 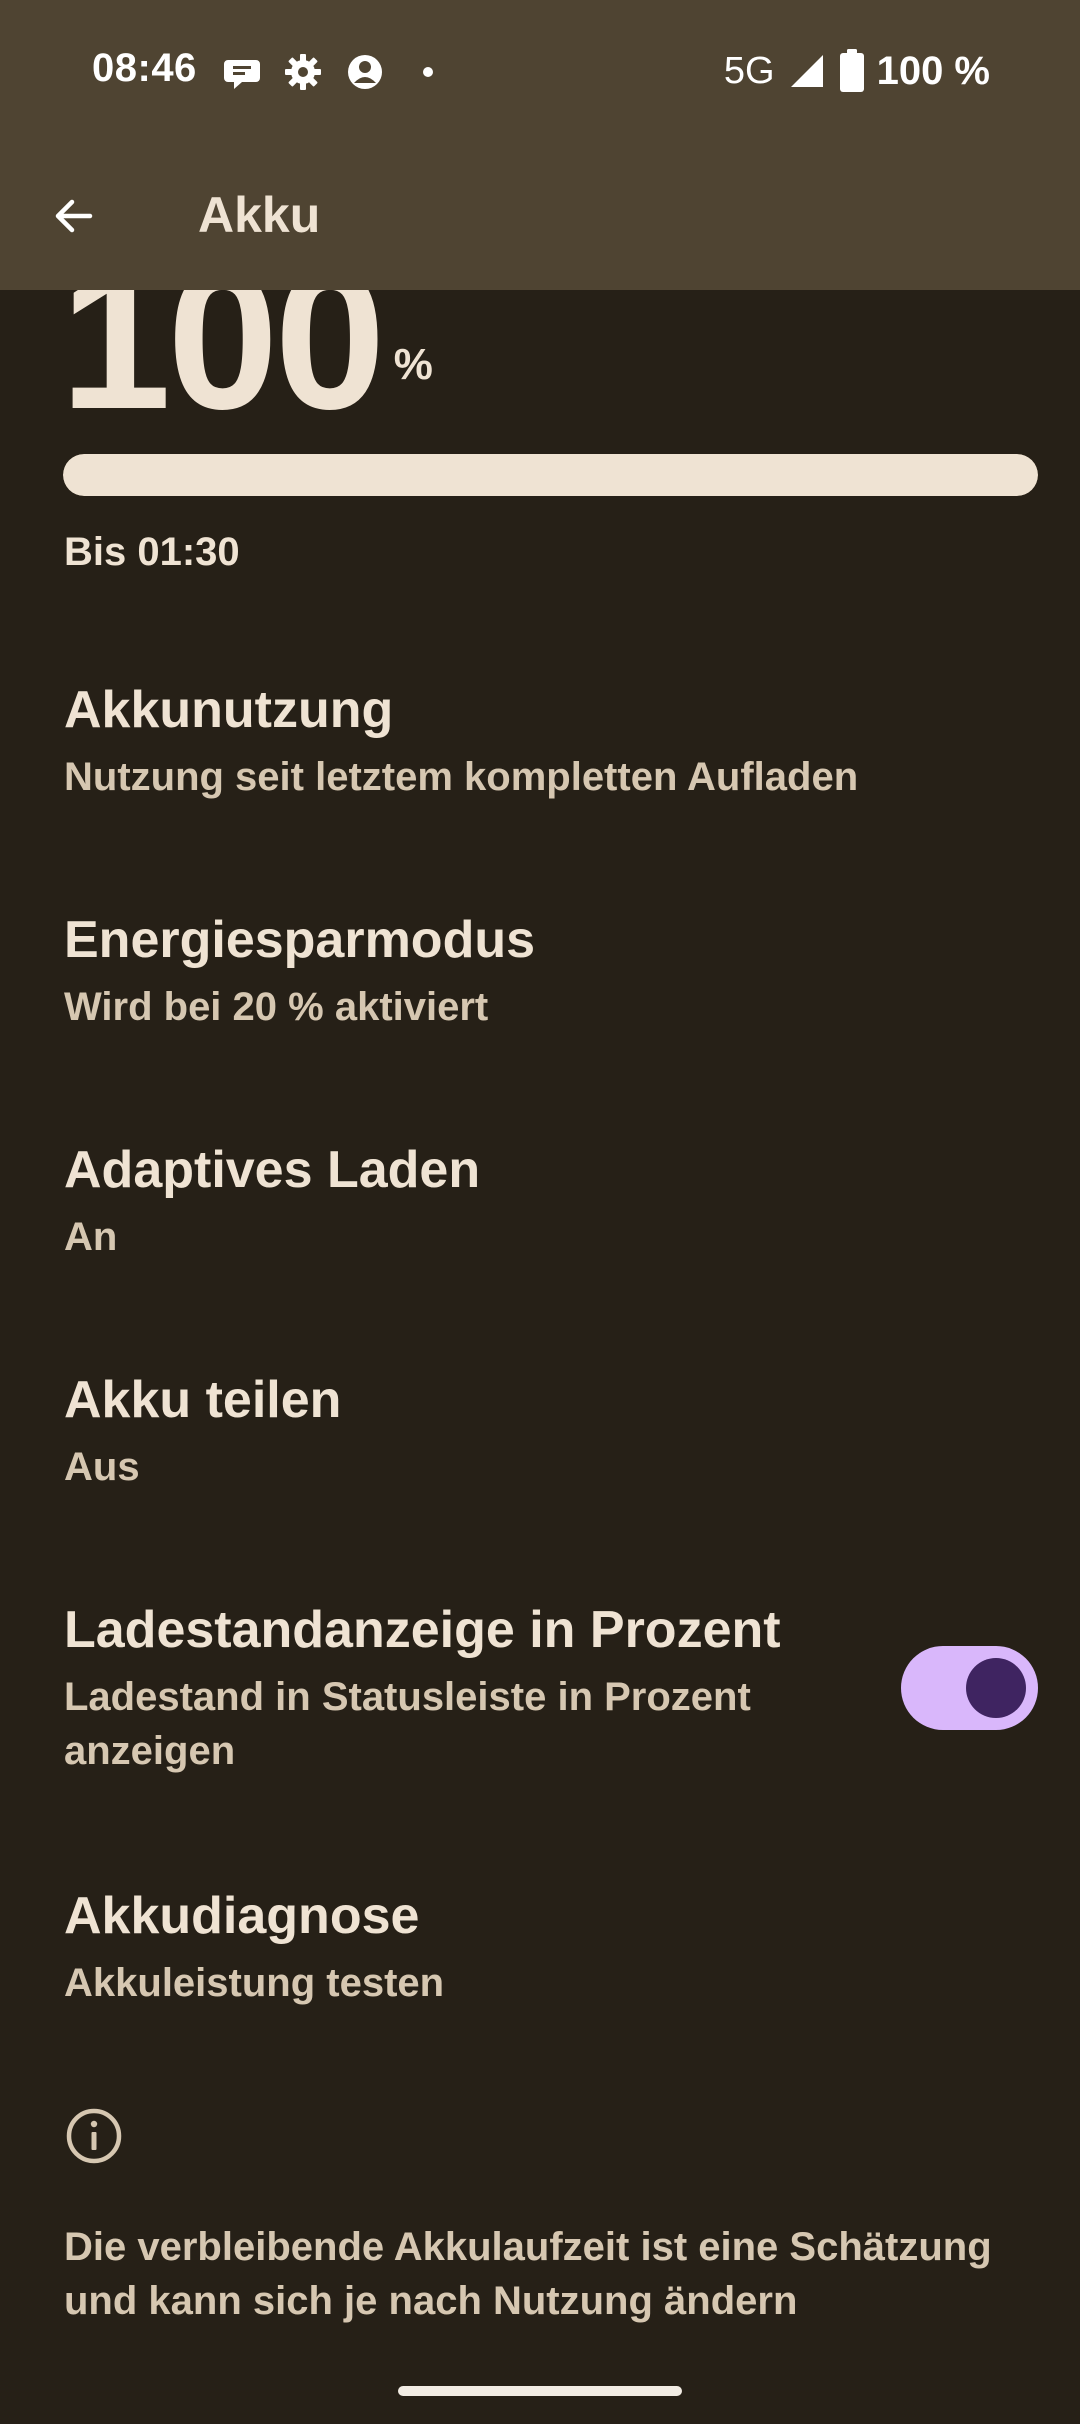 I want to click on arrow-left-icon, so click(x=74, y=216).